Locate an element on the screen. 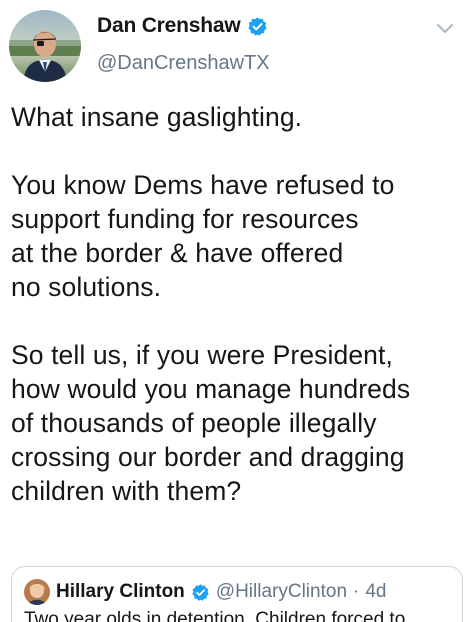 The height and width of the screenshot is (622, 467). tweet-header: Dan Crenshaw @DanCrenshawTX is located at coordinates (233, 45).